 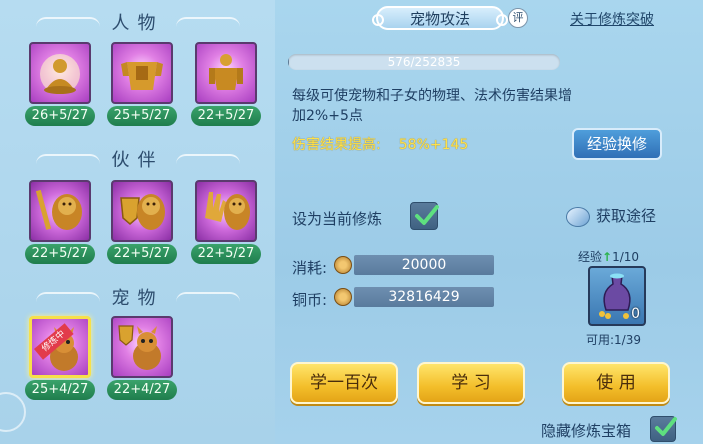 I want to click on set-current-training-label: 设为当前修炼, so click(x=337, y=219).